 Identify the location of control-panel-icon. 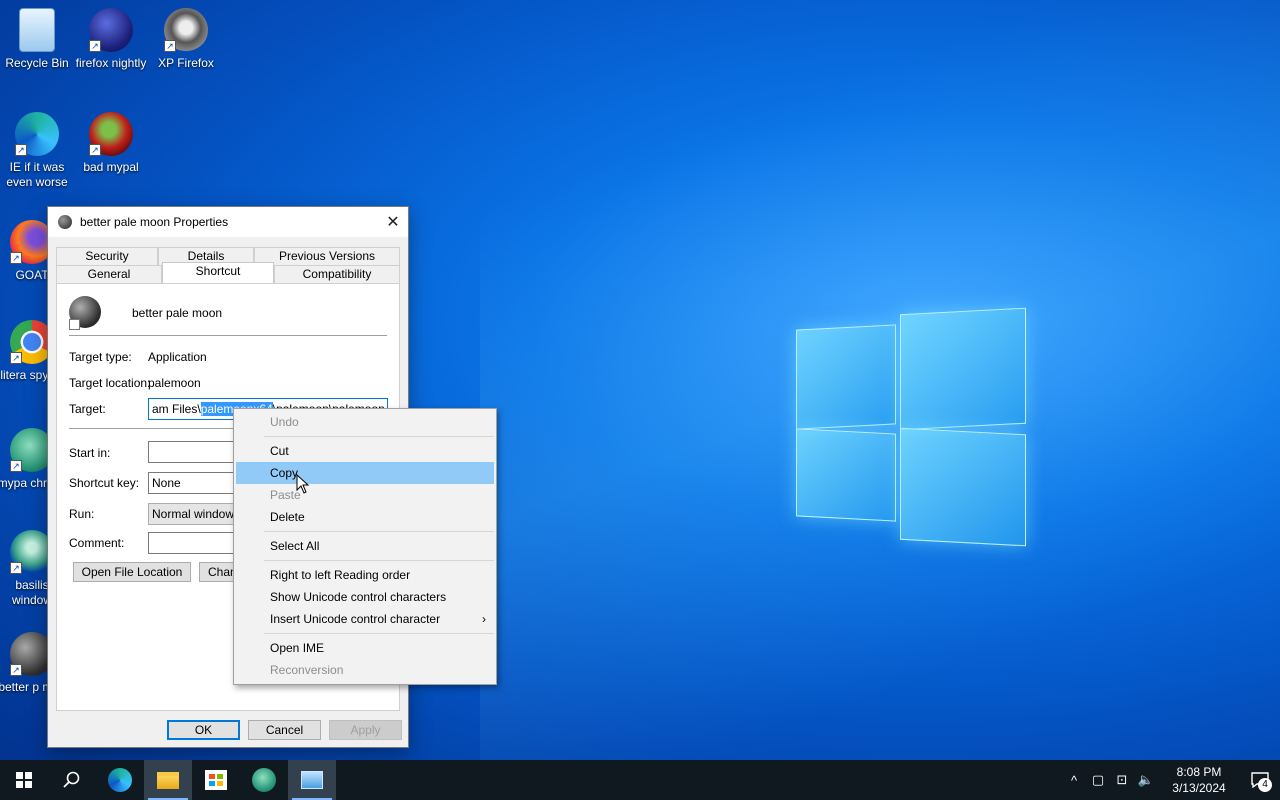
(312, 780).